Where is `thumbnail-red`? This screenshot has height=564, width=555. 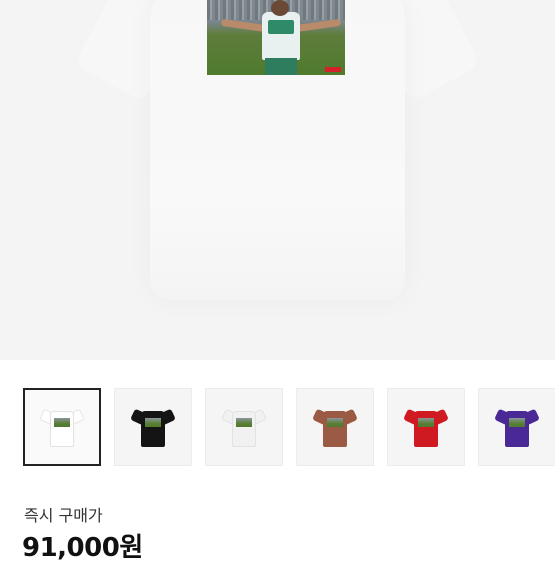
thumbnail-red is located at coordinates (426, 427).